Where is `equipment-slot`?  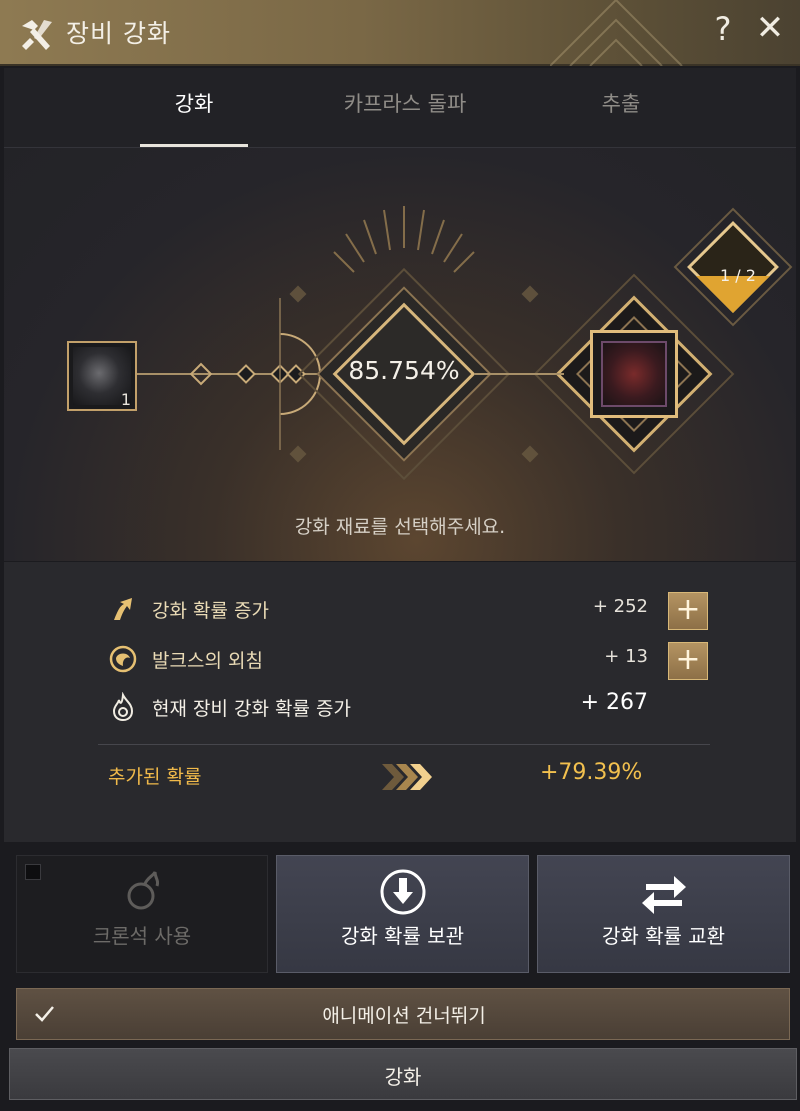 equipment-slot is located at coordinates (634, 374).